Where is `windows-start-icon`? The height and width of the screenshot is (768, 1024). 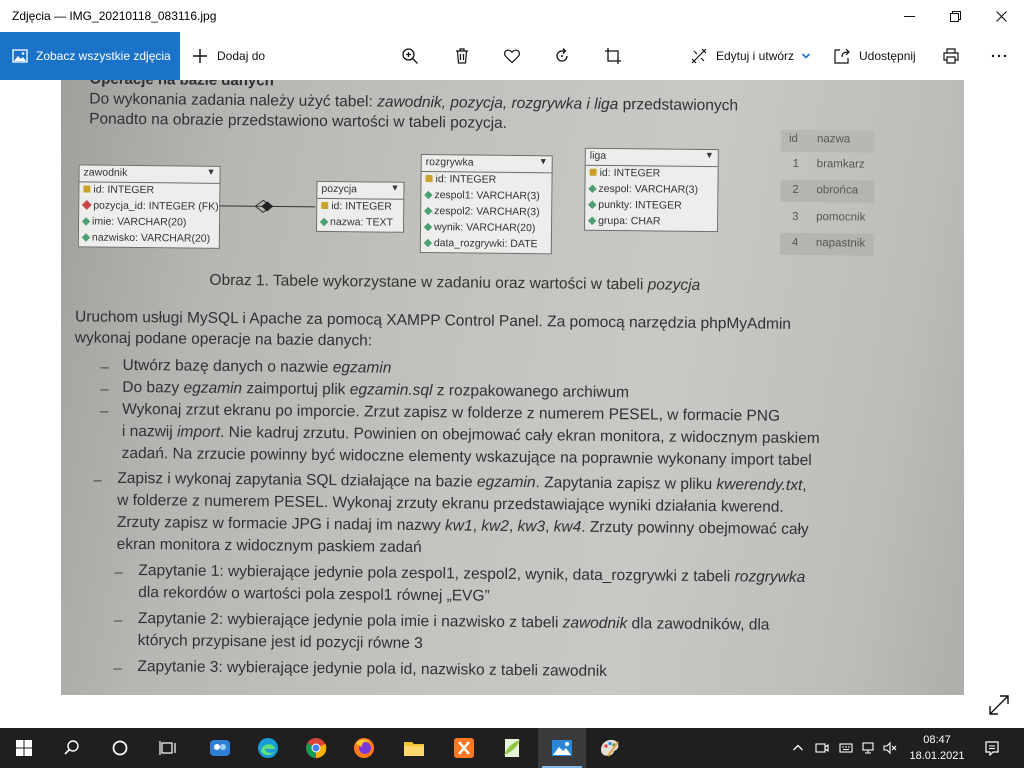
windows-start-icon is located at coordinates (24, 748).